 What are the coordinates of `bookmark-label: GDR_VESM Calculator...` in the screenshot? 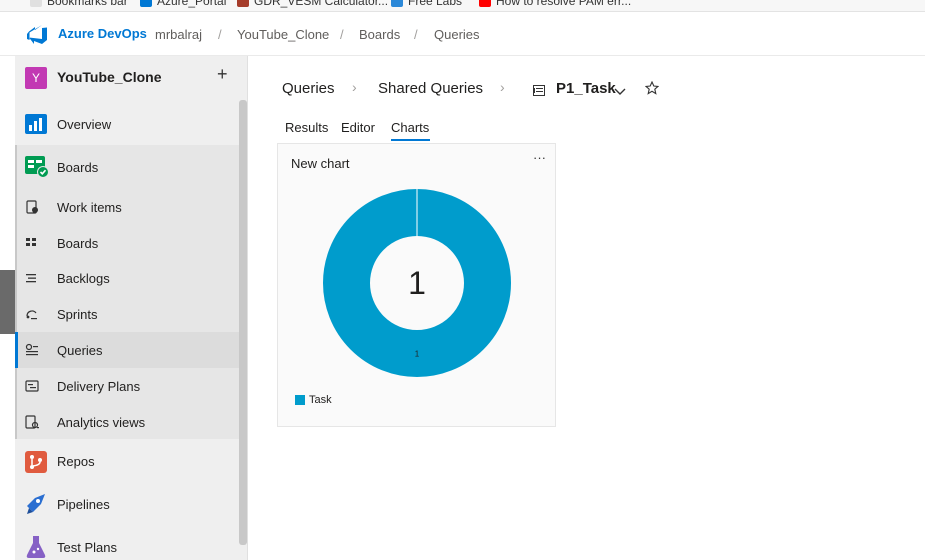 It's located at (321, 4).